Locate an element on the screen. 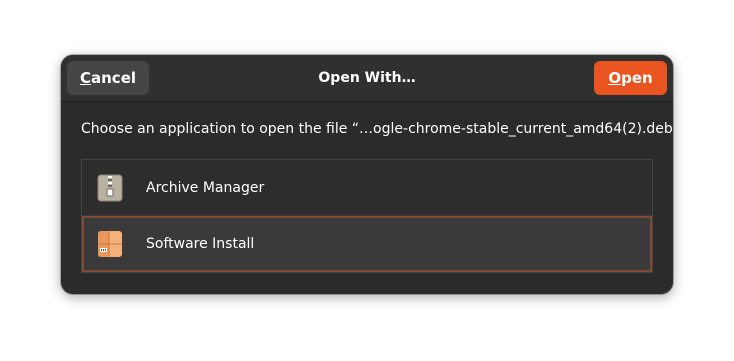 The width and height of the screenshot is (734, 361). header-bar: Cancel Open With… Open is located at coordinates (367, 78).